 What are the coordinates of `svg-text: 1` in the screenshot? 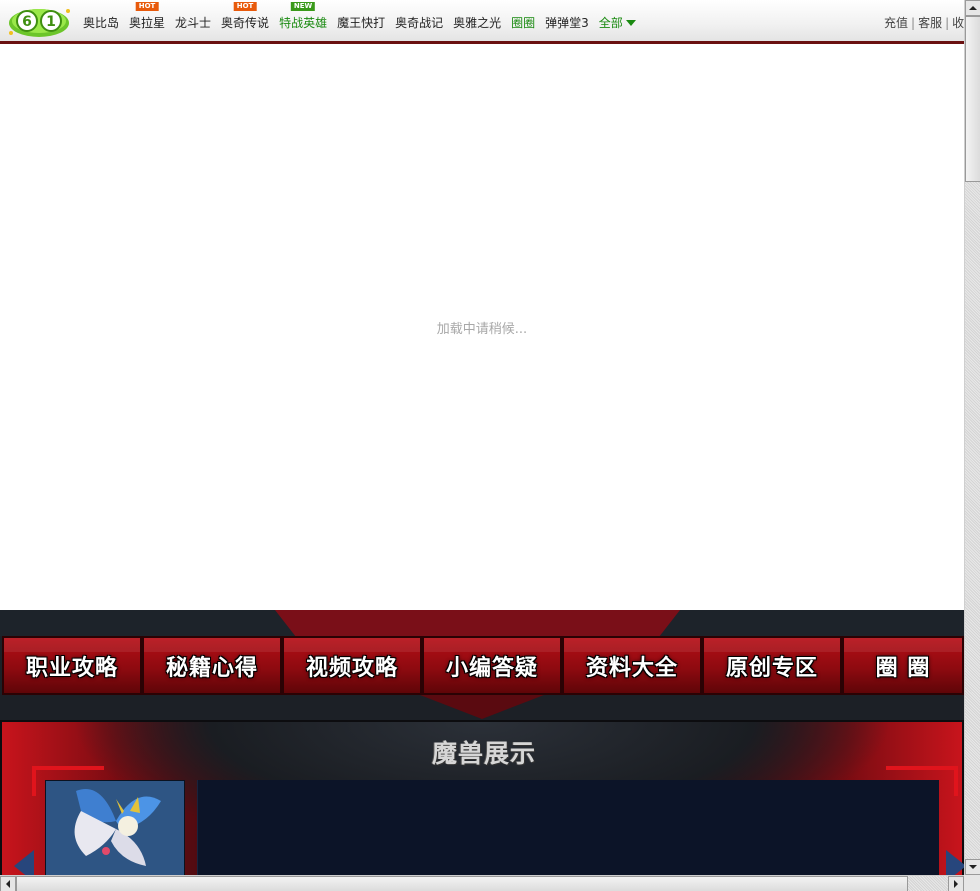 It's located at (51, 22).